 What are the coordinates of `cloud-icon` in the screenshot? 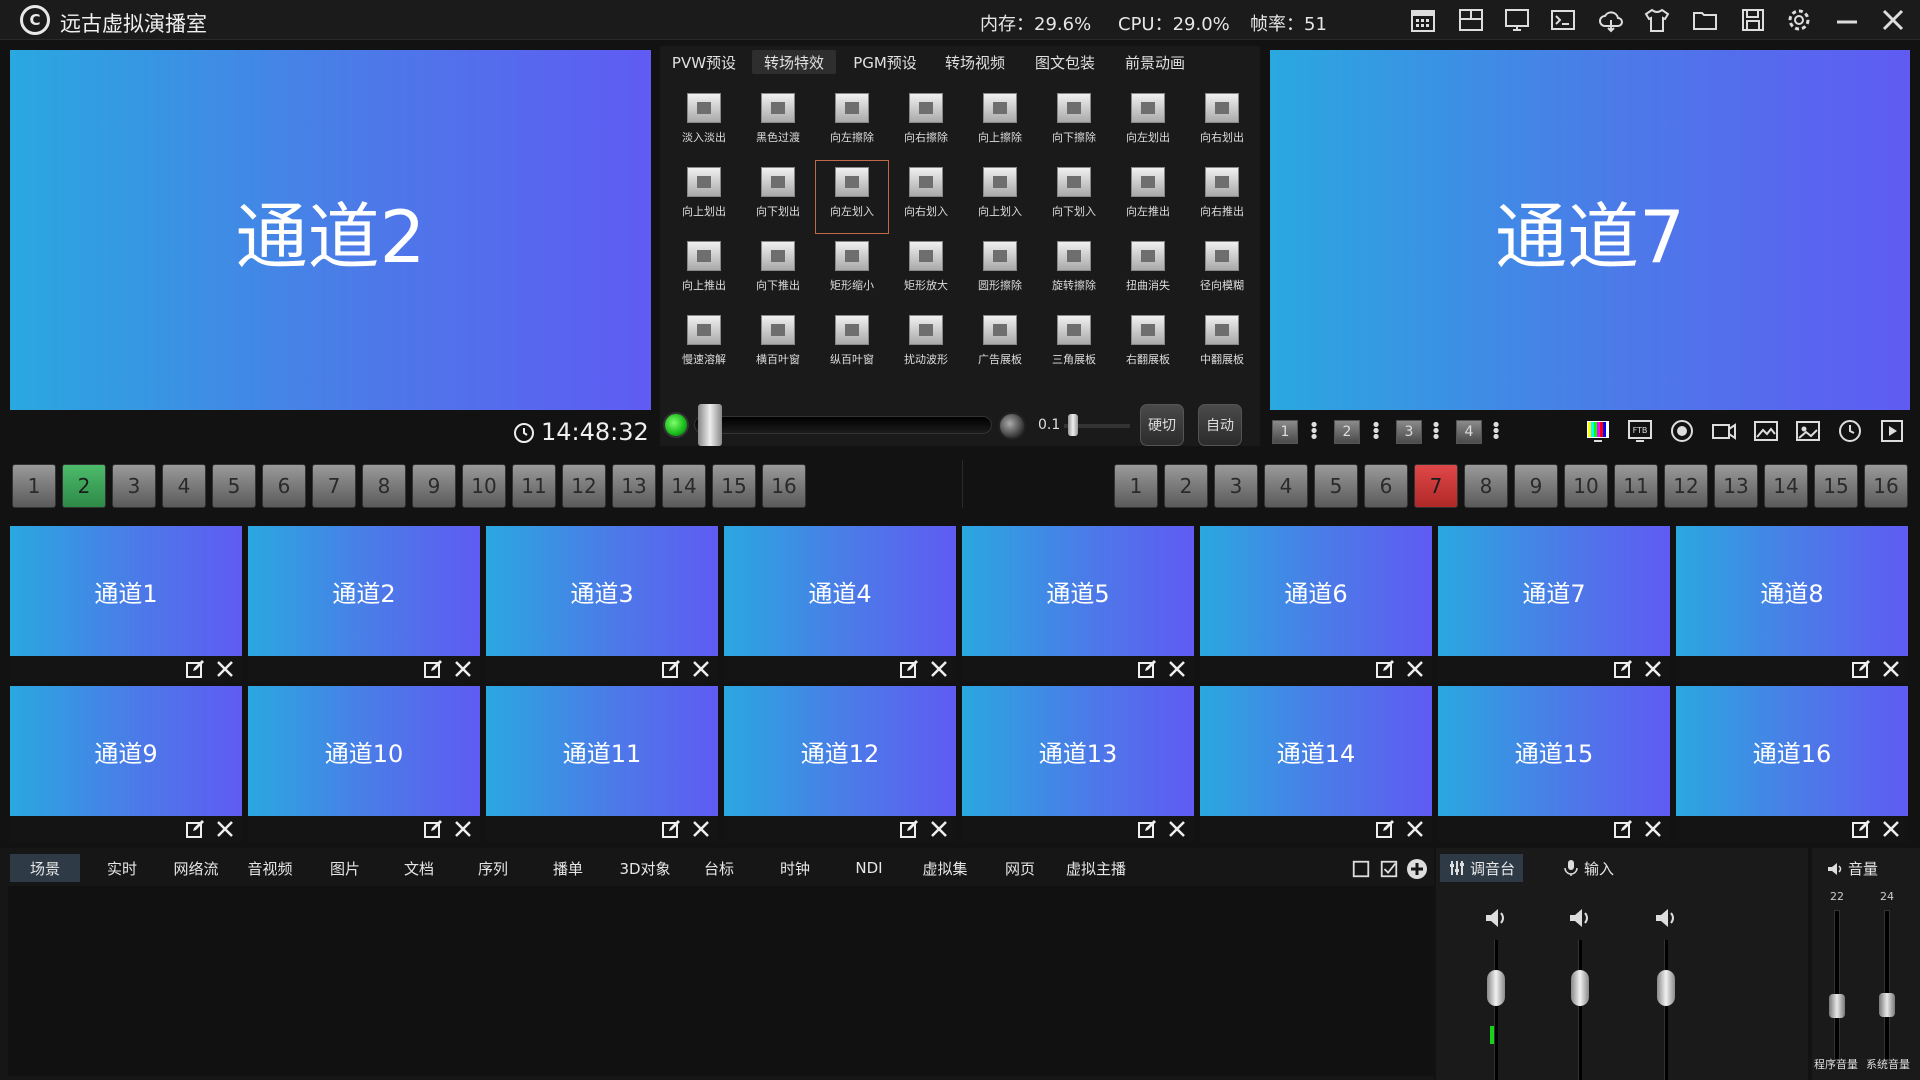 It's located at (1611, 20).